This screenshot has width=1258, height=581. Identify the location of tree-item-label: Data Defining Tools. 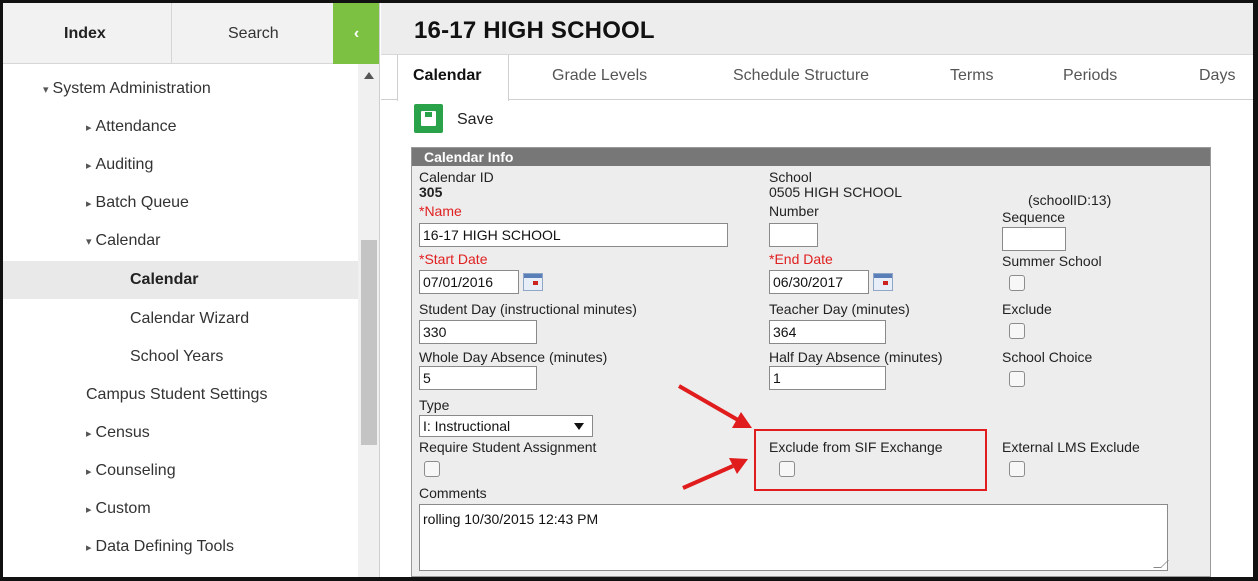
(164, 546).